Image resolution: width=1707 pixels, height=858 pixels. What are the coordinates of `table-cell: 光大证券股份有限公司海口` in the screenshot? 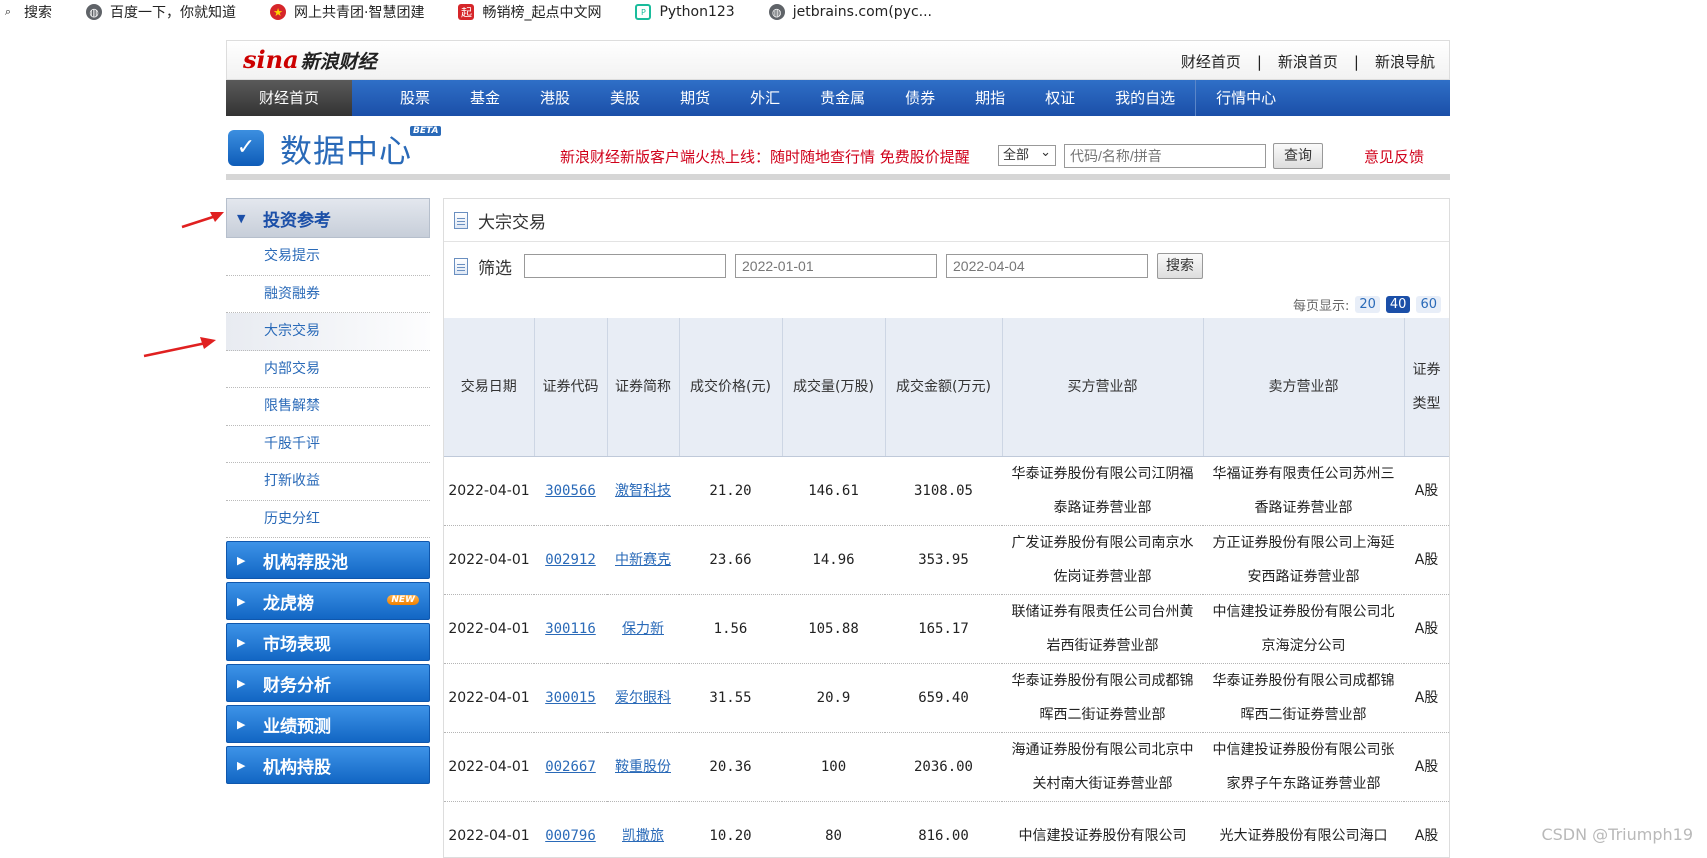 It's located at (1303, 829).